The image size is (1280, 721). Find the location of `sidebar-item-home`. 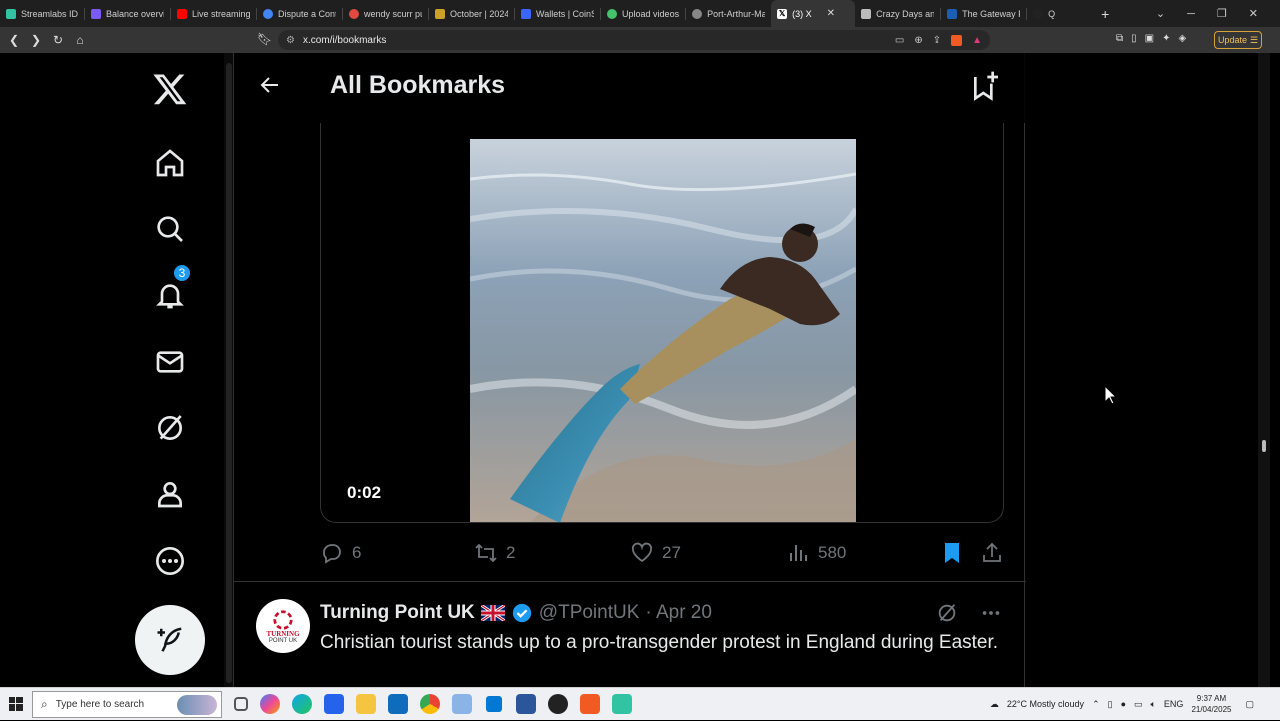

sidebar-item-home is located at coordinates (170, 163).